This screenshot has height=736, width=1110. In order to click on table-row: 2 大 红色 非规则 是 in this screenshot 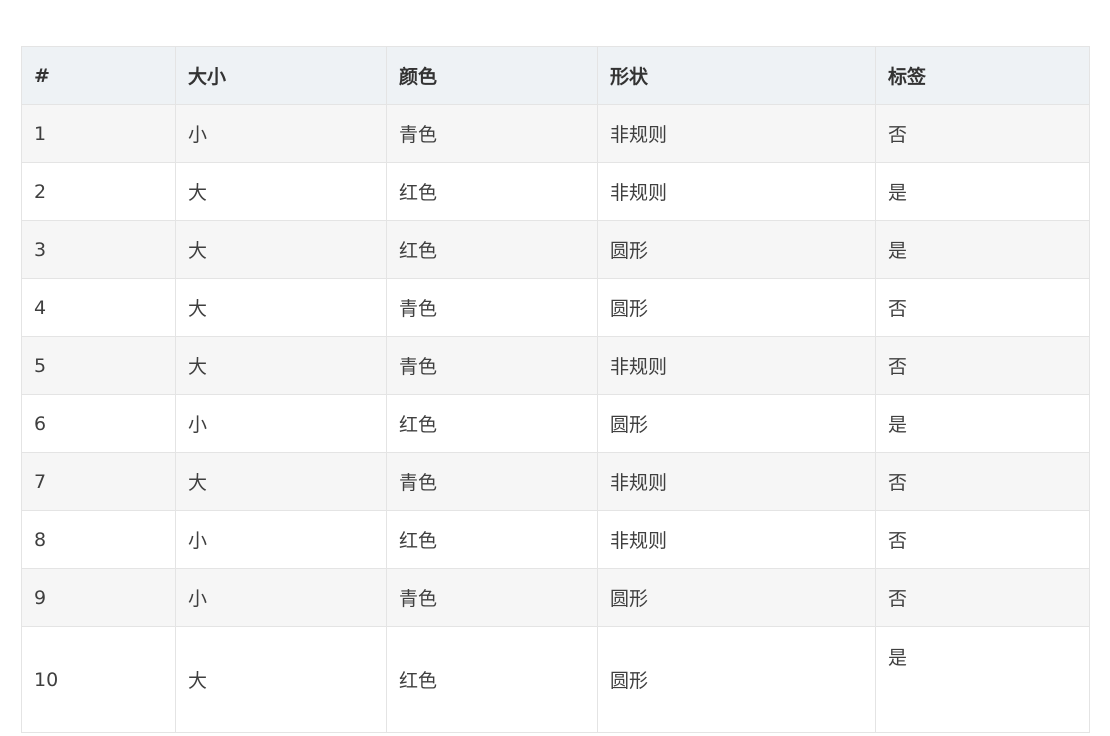, I will do `click(555, 191)`.